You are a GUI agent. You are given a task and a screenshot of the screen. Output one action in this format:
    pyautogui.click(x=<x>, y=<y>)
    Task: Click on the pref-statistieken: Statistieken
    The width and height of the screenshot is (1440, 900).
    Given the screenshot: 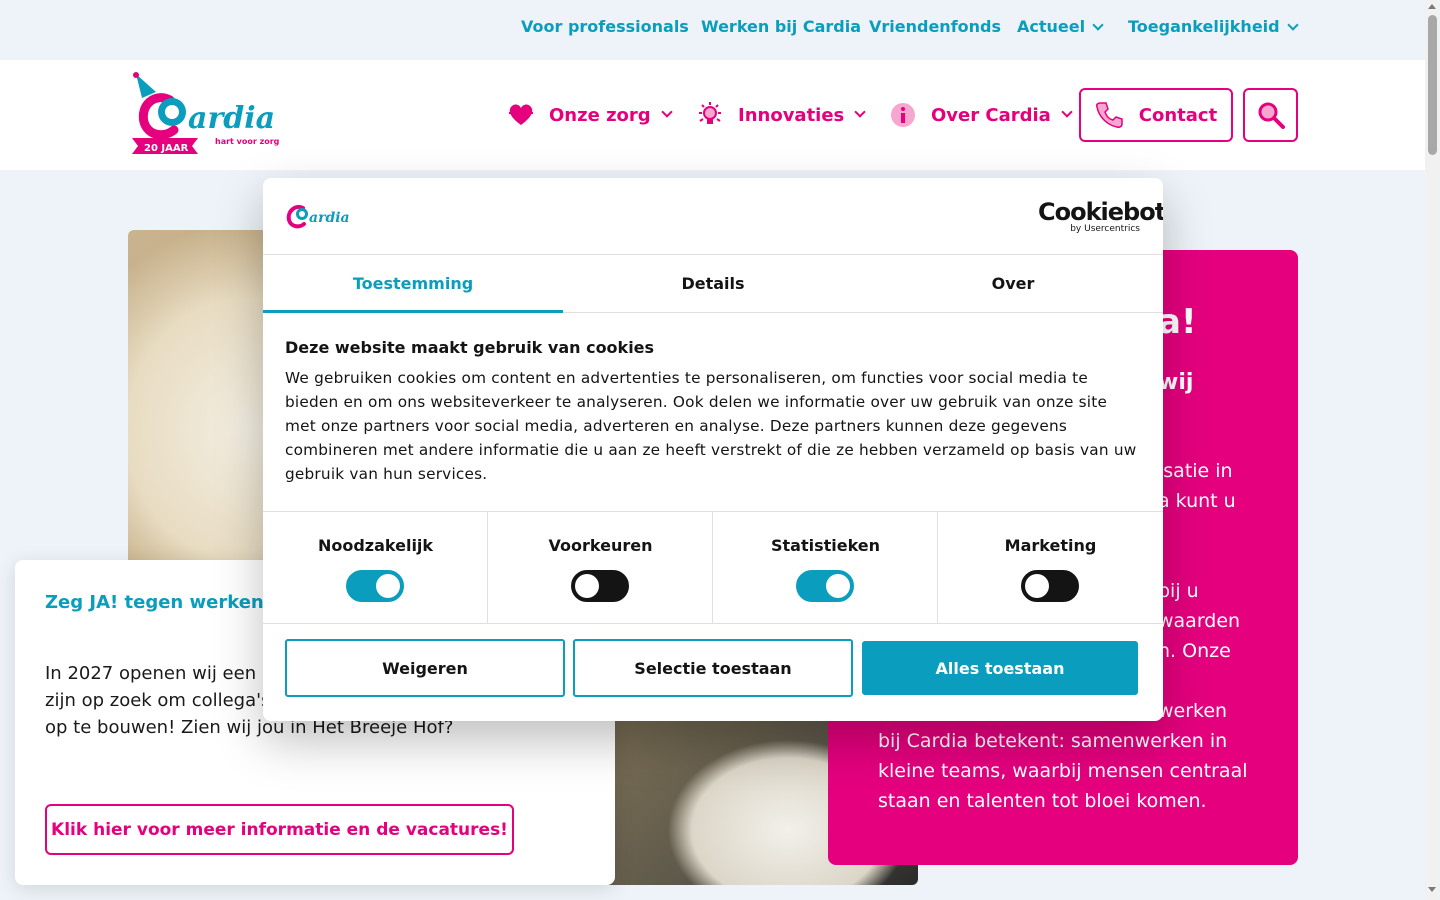 What is the action you would take?
    pyautogui.click(x=825, y=568)
    